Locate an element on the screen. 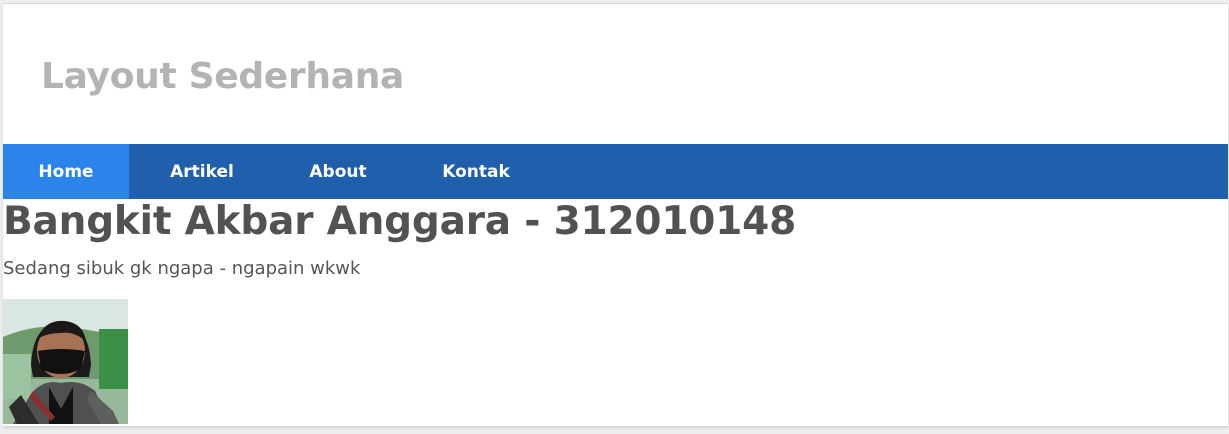  nav-item-about: About is located at coordinates (338, 171).